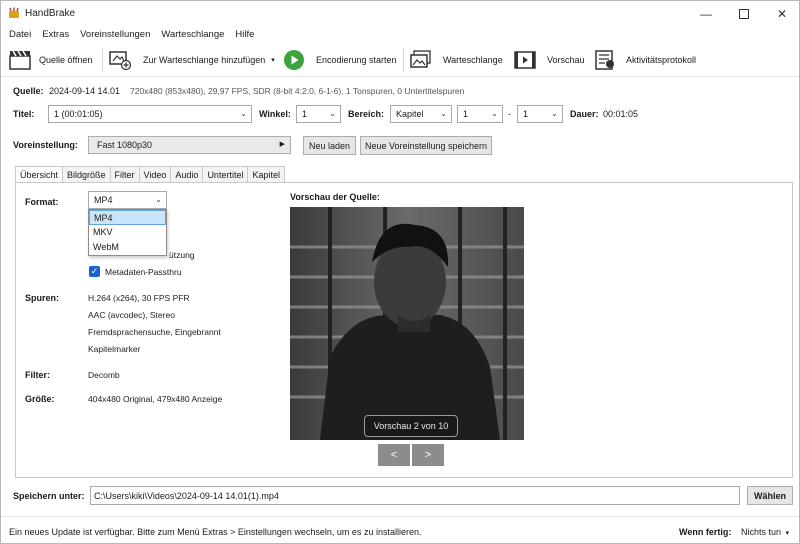 The height and width of the screenshot is (544, 800). I want to click on handbrake-logo-icon, so click(14, 12).